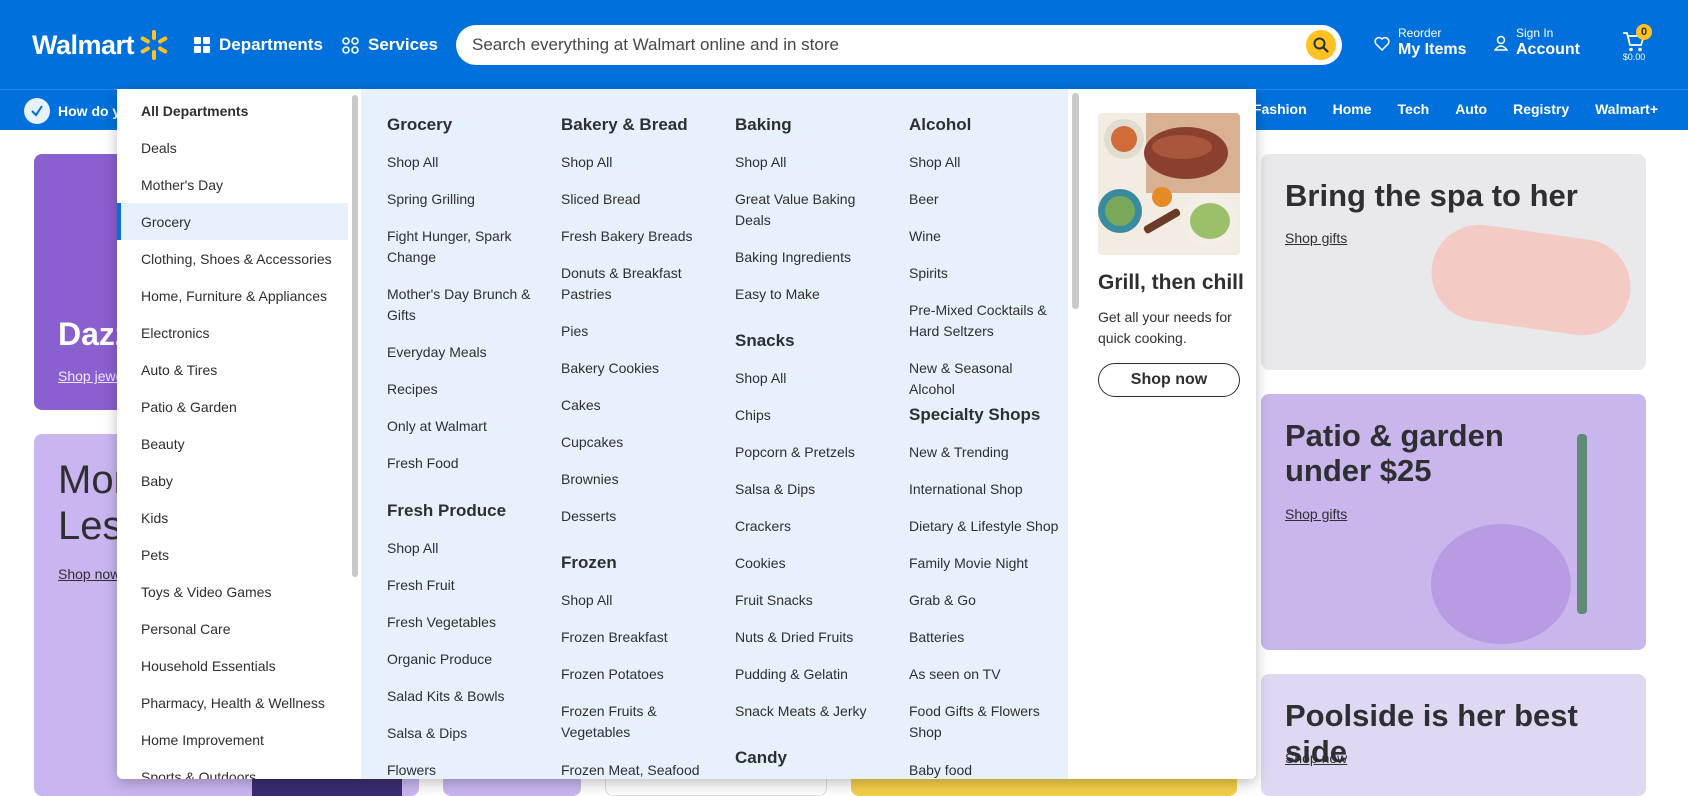  What do you see at coordinates (232, 332) in the screenshot?
I see `department-item-electronics: Electronics` at bounding box center [232, 332].